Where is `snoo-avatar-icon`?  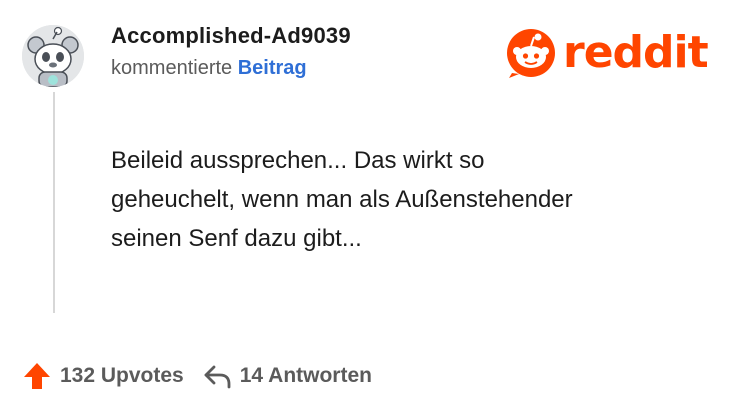
snoo-avatar-icon is located at coordinates (53, 56).